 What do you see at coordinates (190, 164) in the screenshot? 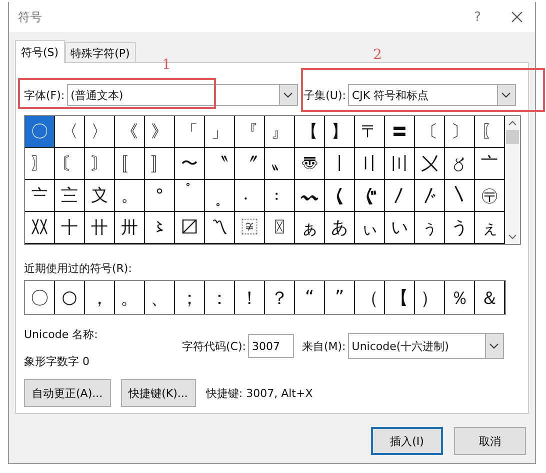
I see `symbol-cell: 〜` at bounding box center [190, 164].